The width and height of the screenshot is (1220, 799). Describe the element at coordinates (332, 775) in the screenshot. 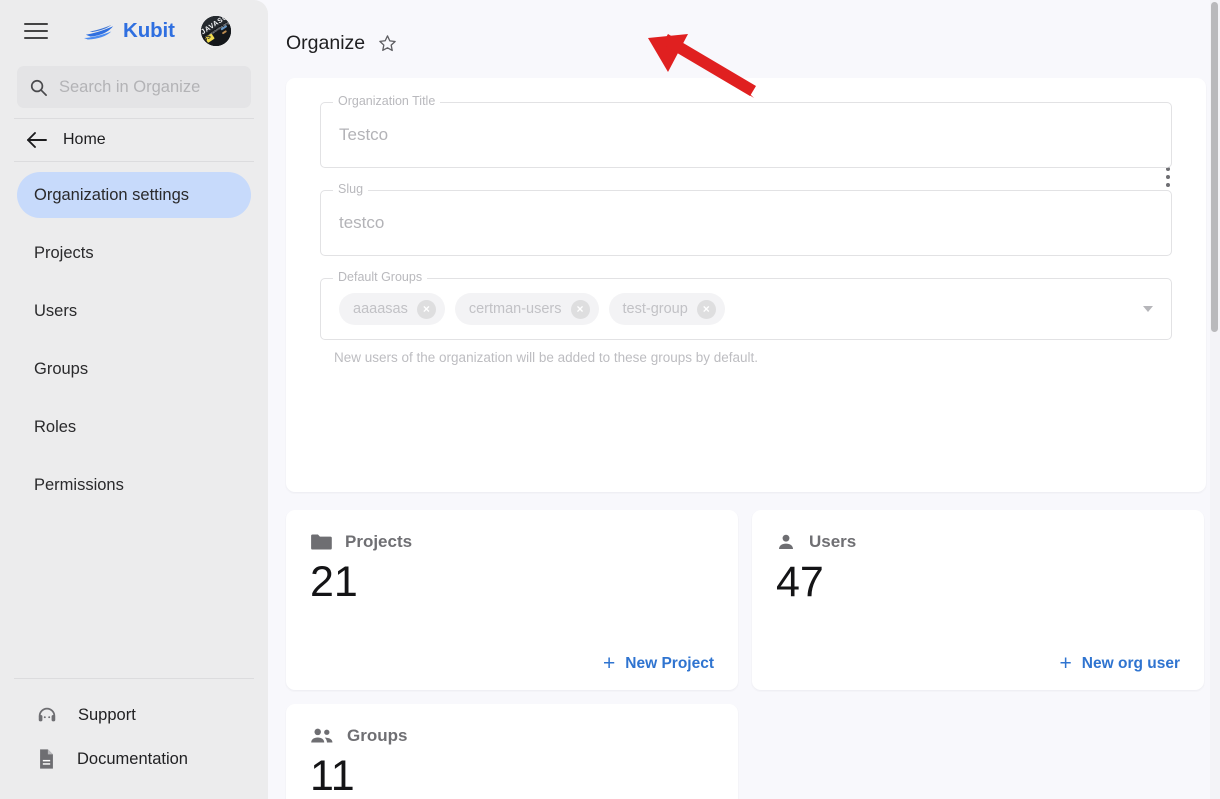

I see `stat-value: 11` at that location.